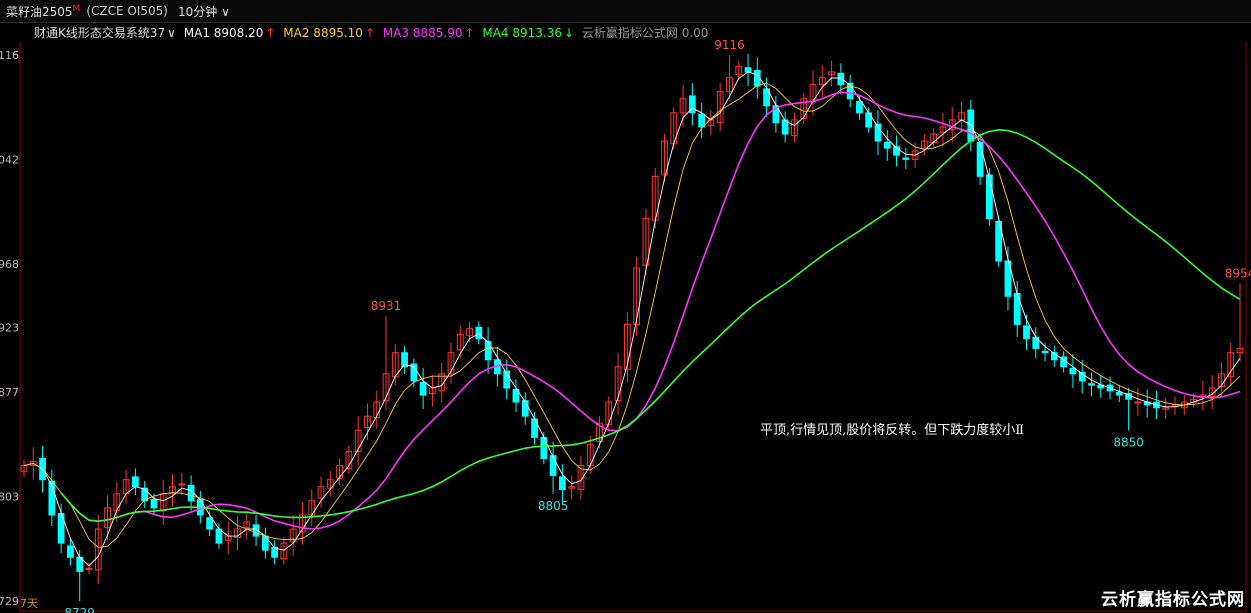  I want to click on y-tick-label: 729, so click(9, 601).